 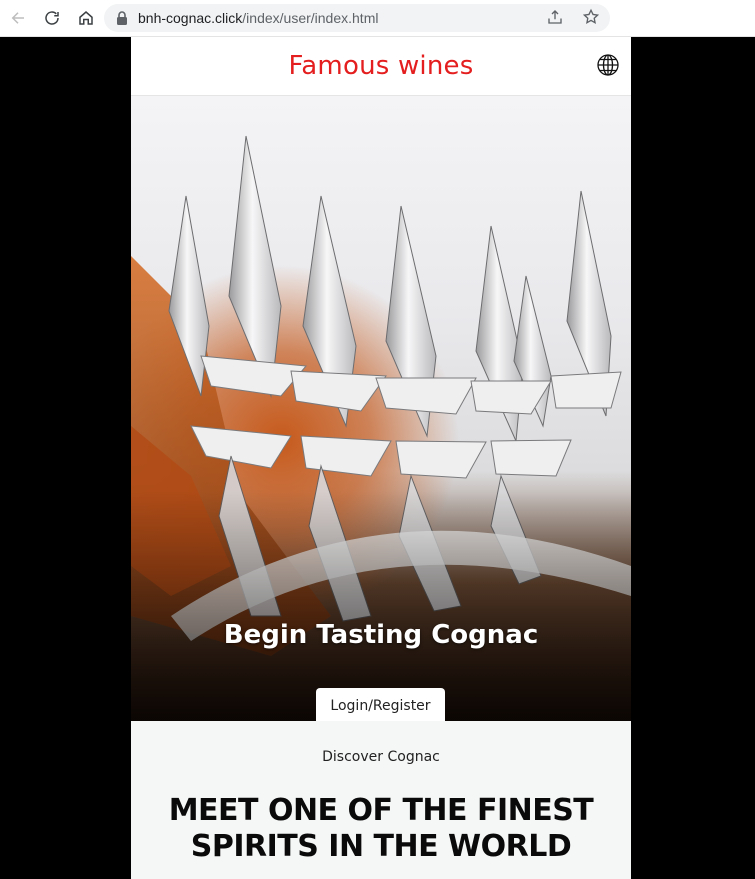 What do you see at coordinates (591, 17) in the screenshot?
I see `star-icon` at bounding box center [591, 17].